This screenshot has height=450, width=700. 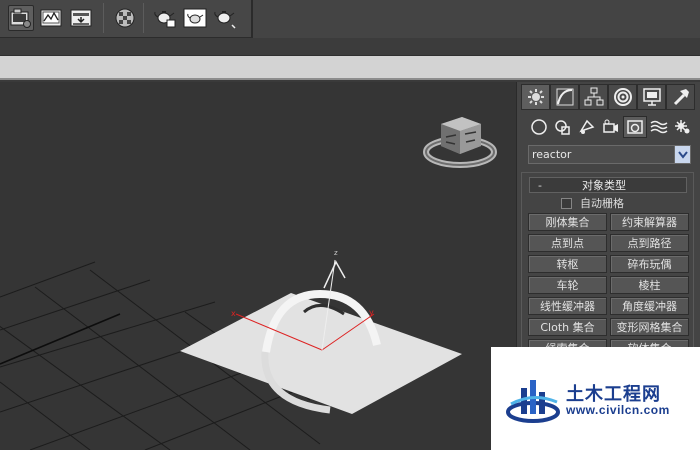 I want to click on render-setup-button, so click(x=21, y=18).